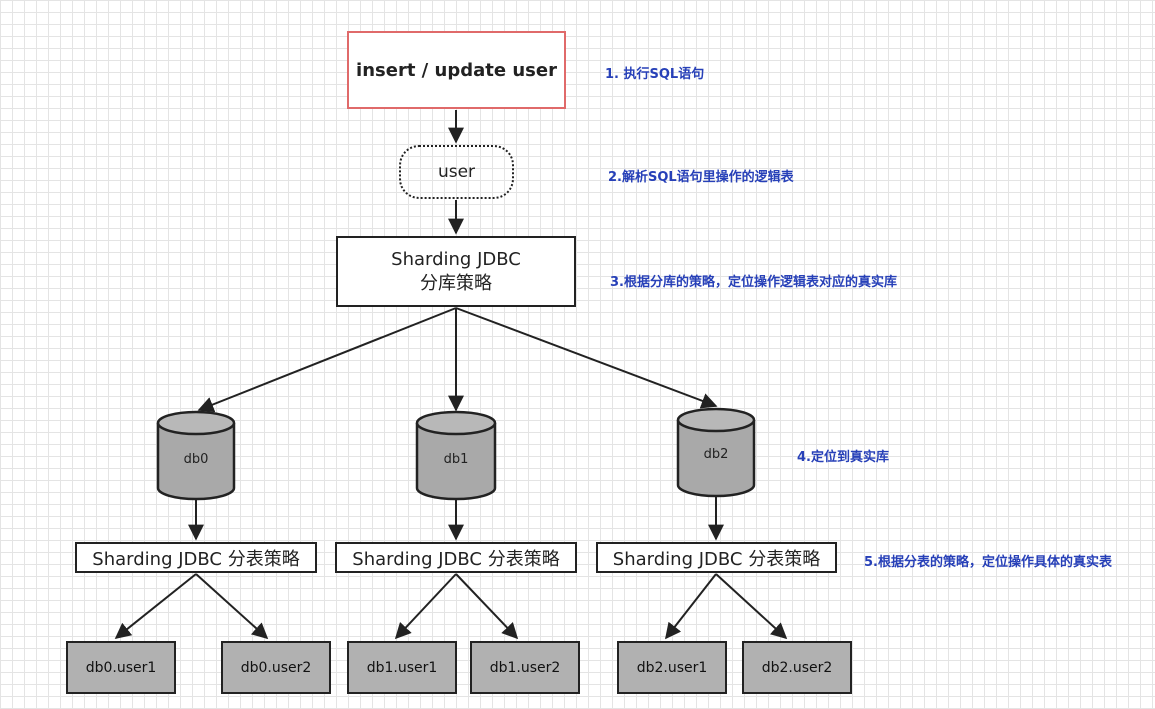  I want to click on table-label: db0.user1, so click(121, 667).